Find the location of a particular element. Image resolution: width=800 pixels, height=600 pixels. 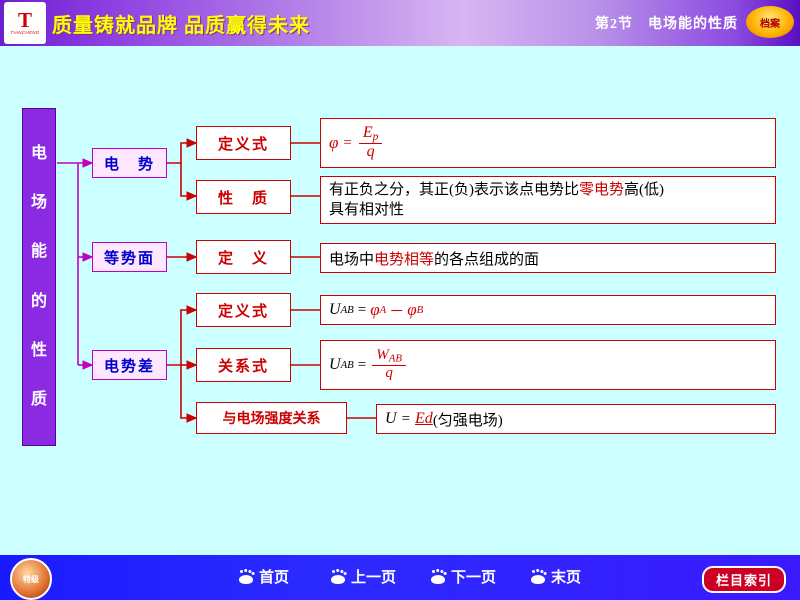

formula-ed-rhs: Ed is located at coordinates (424, 418).